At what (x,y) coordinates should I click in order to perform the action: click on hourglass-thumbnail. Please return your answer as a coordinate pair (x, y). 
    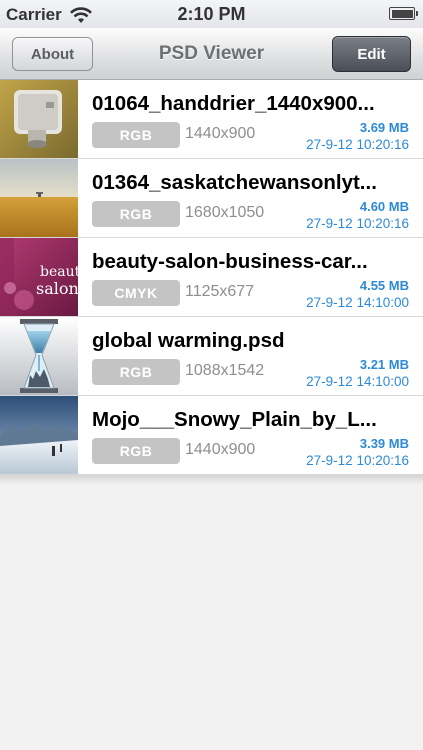
    Looking at the image, I should click on (39, 356).